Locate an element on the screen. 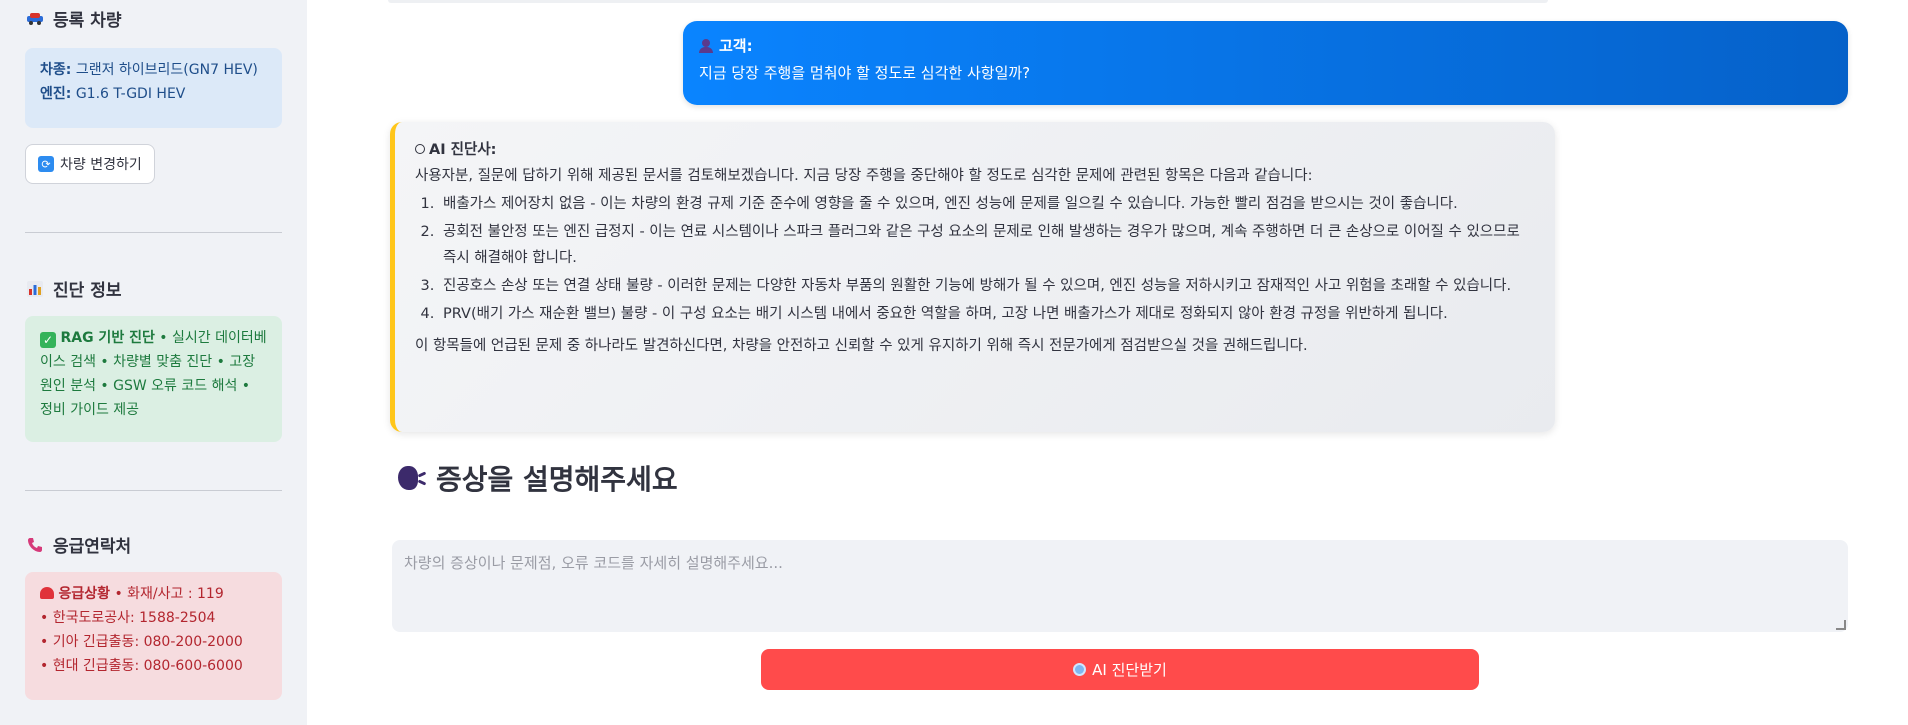 The height and width of the screenshot is (725, 1908). ai-diagnose-button: AI 진단받기 is located at coordinates (1120, 669).